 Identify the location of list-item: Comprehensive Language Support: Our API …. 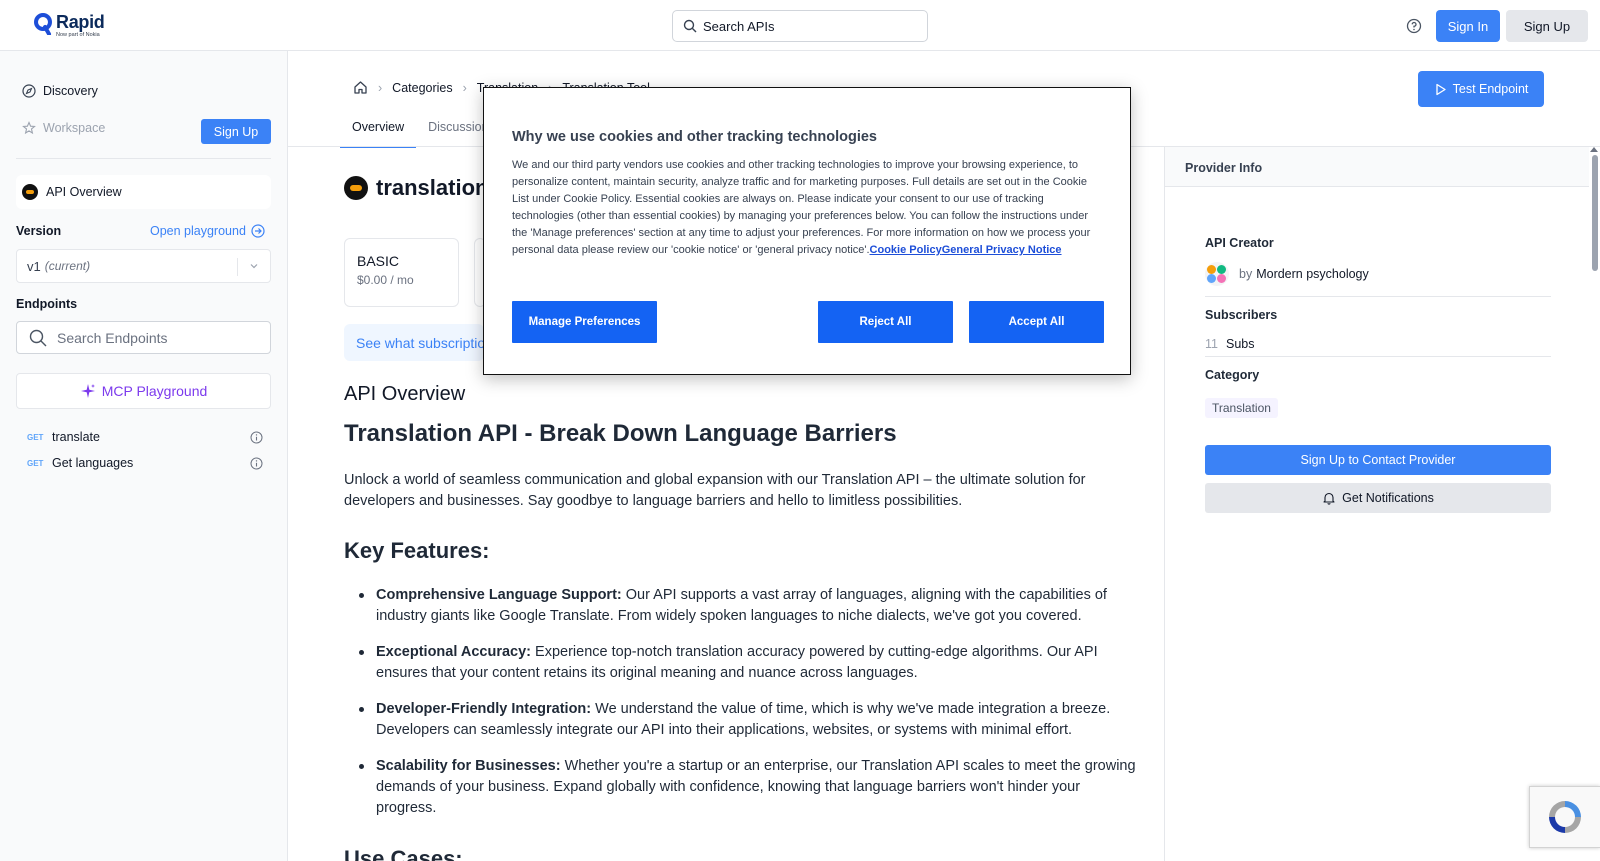
(744, 606).